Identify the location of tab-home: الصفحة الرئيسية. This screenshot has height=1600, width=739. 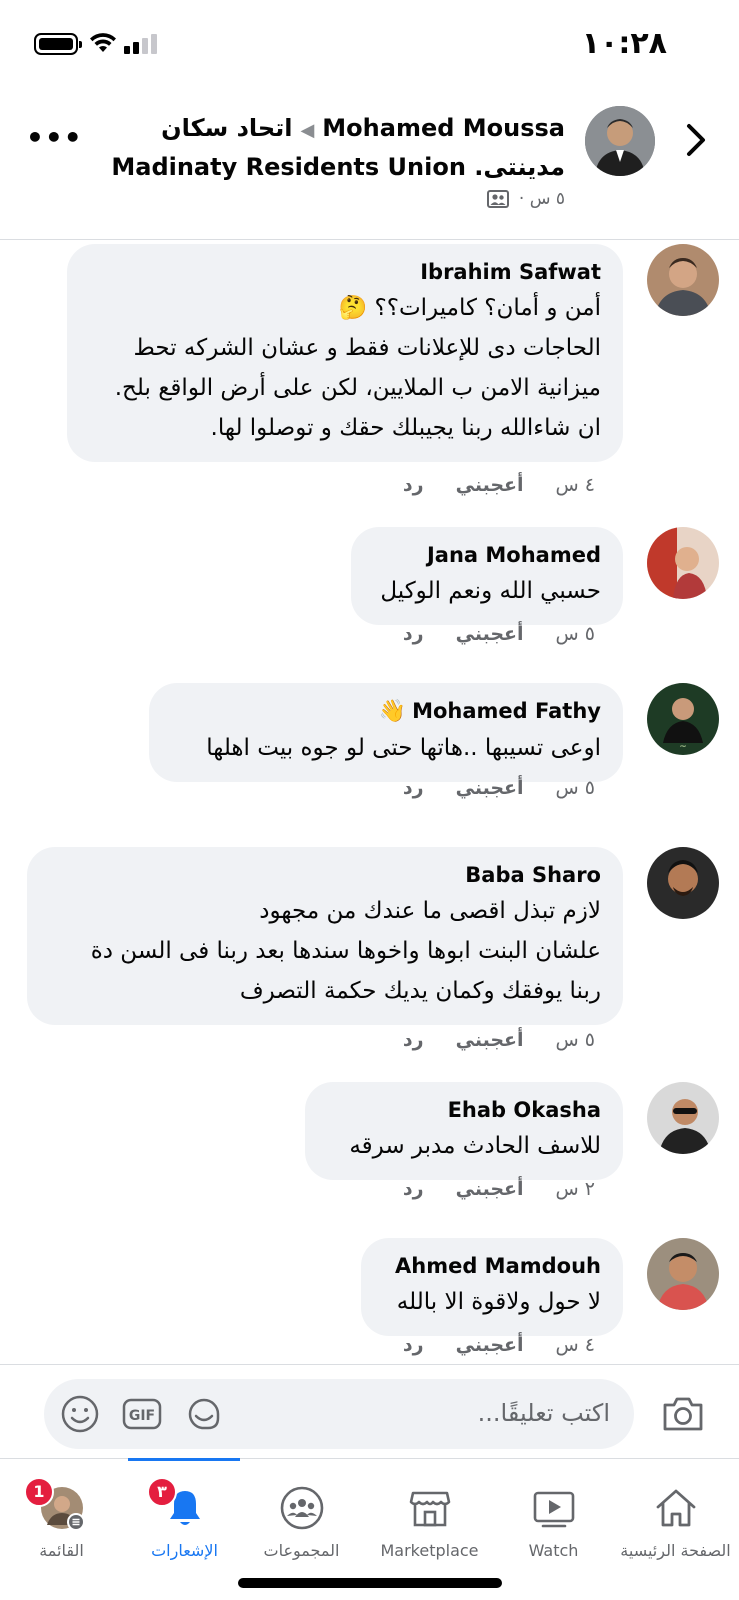
(675, 1514).